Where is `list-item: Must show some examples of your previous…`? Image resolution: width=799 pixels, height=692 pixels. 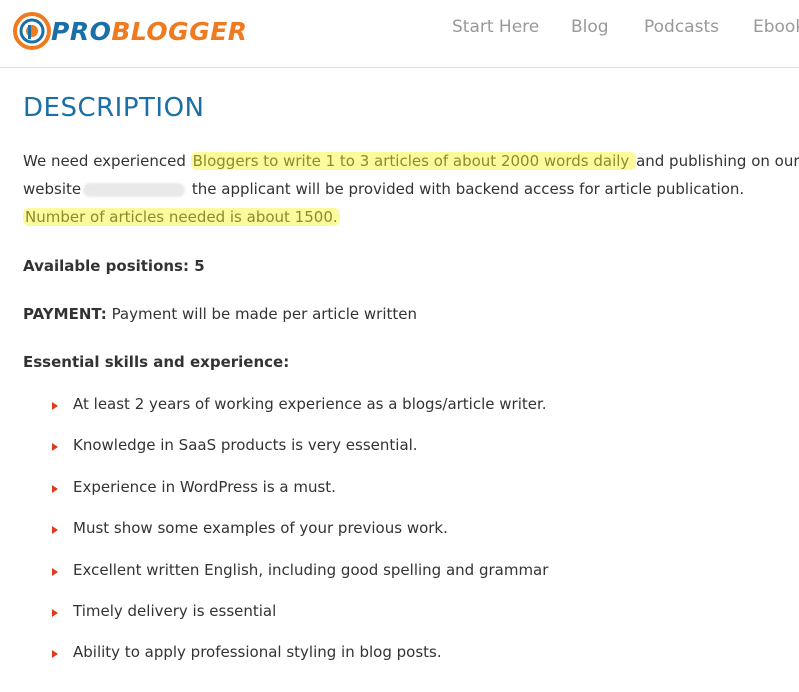 list-item: Must show some examples of your previous… is located at coordinates (298, 537).